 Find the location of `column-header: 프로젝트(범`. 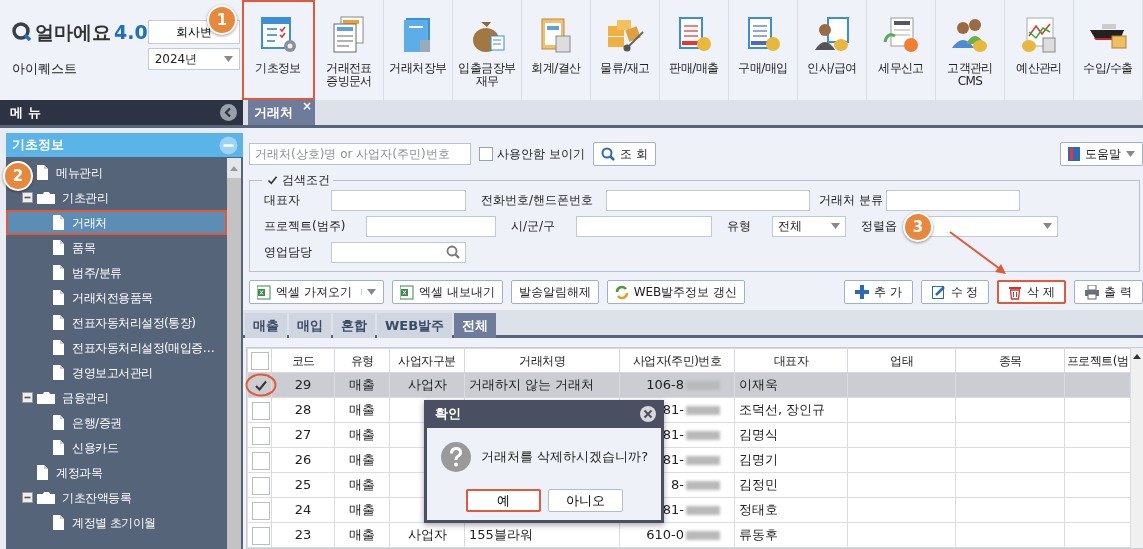

column-header: 프로젝트(범 is located at coordinates (1097, 360).